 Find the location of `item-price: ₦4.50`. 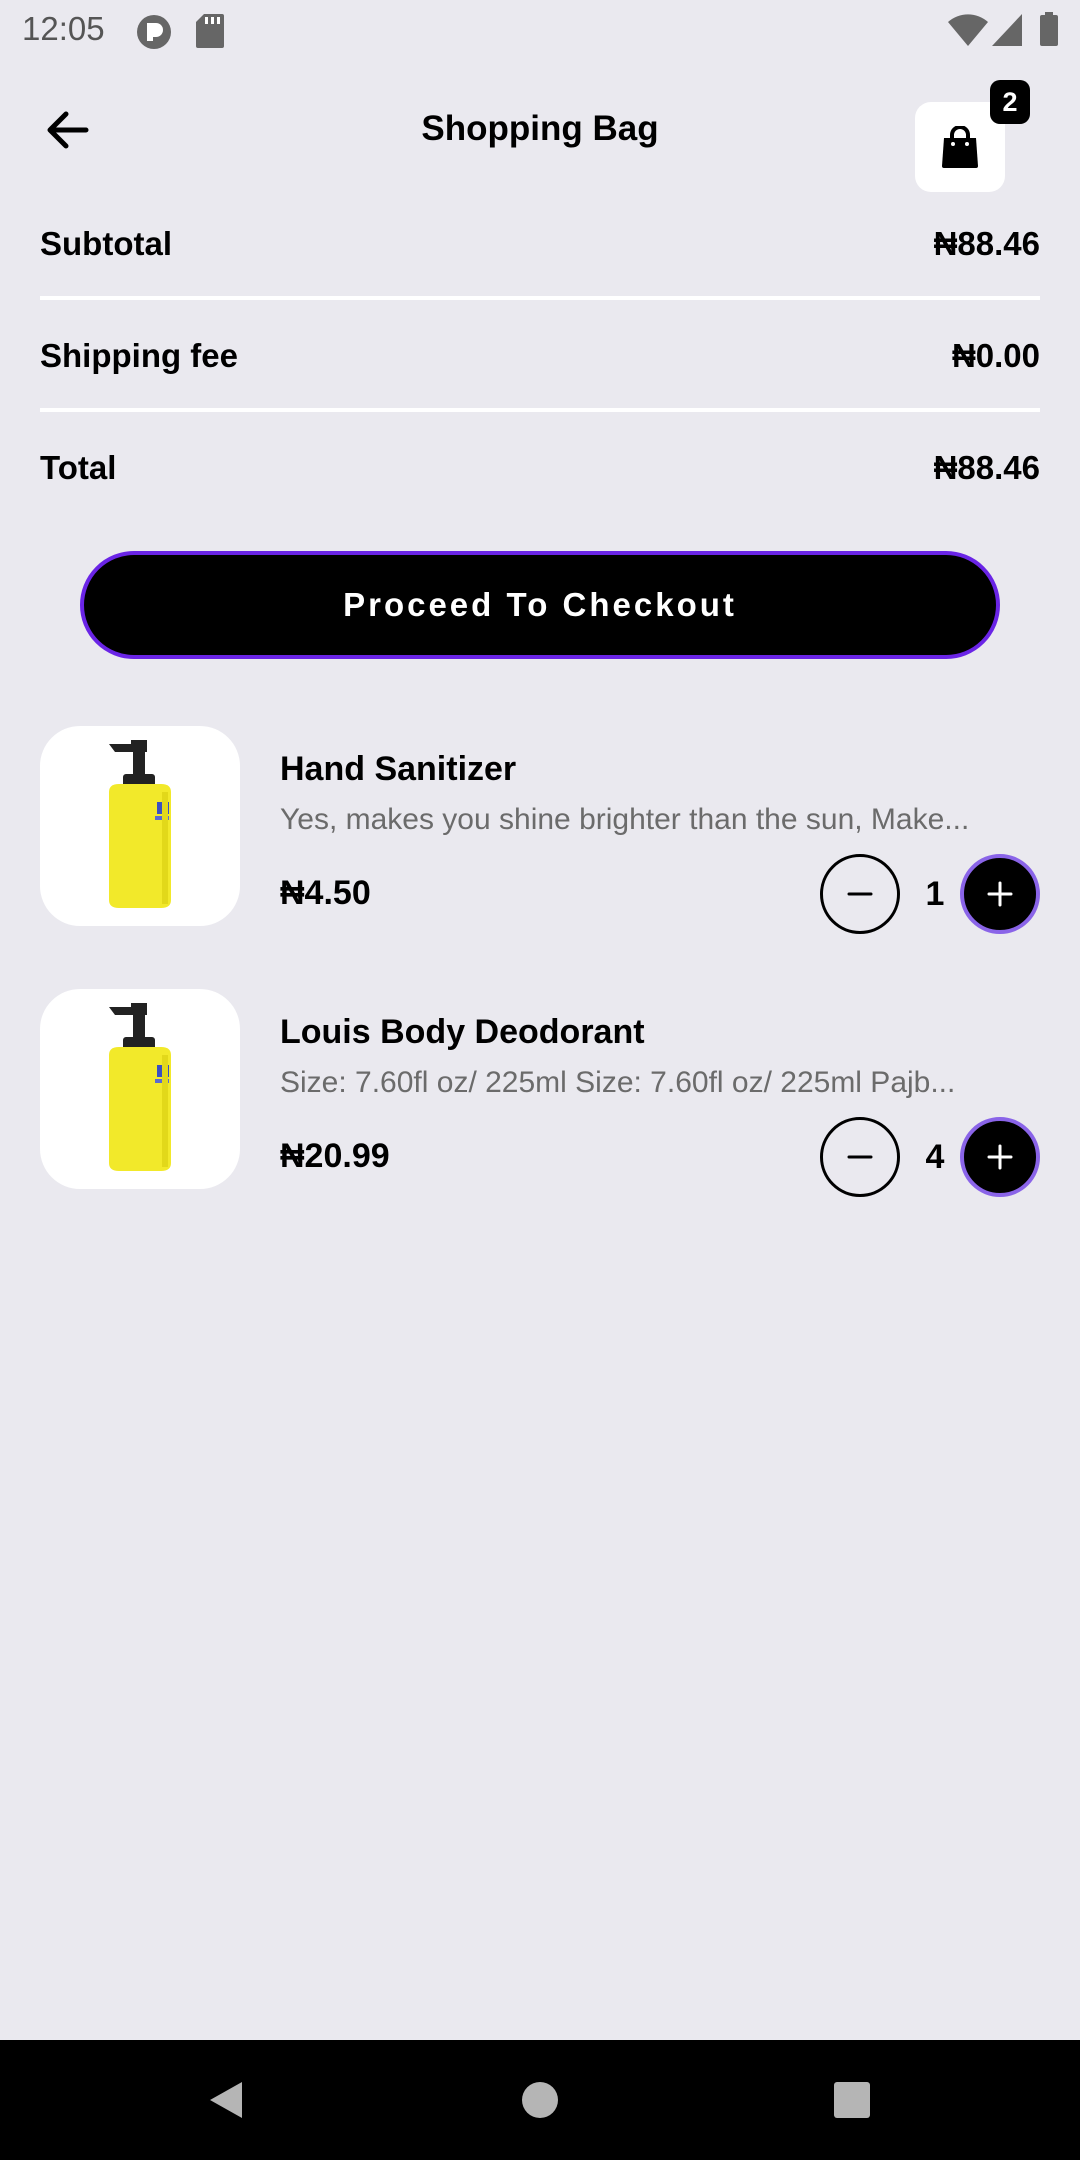

item-price: ₦4.50 is located at coordinates (325, 893).